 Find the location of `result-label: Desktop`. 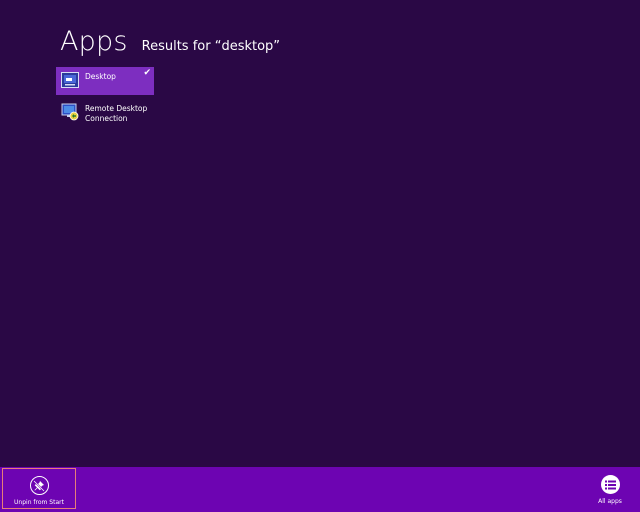

result-label: Desktop is located at coordinates (100, 76).